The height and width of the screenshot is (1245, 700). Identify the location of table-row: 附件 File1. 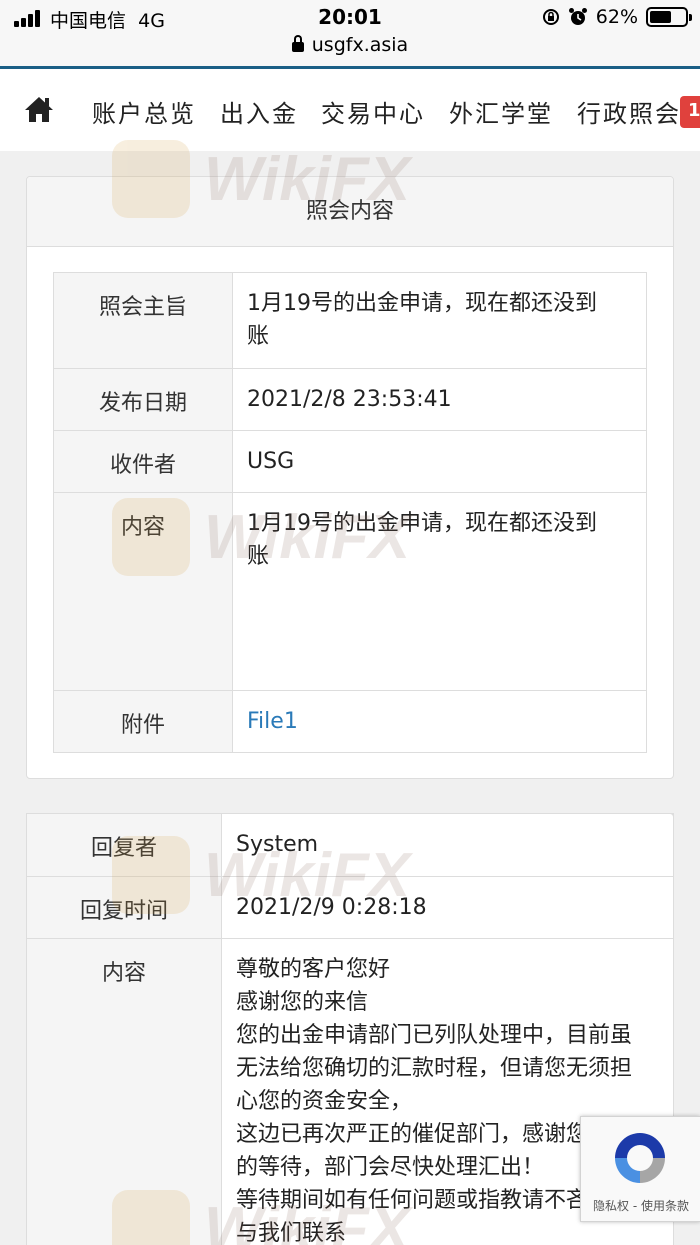
(350, 721).